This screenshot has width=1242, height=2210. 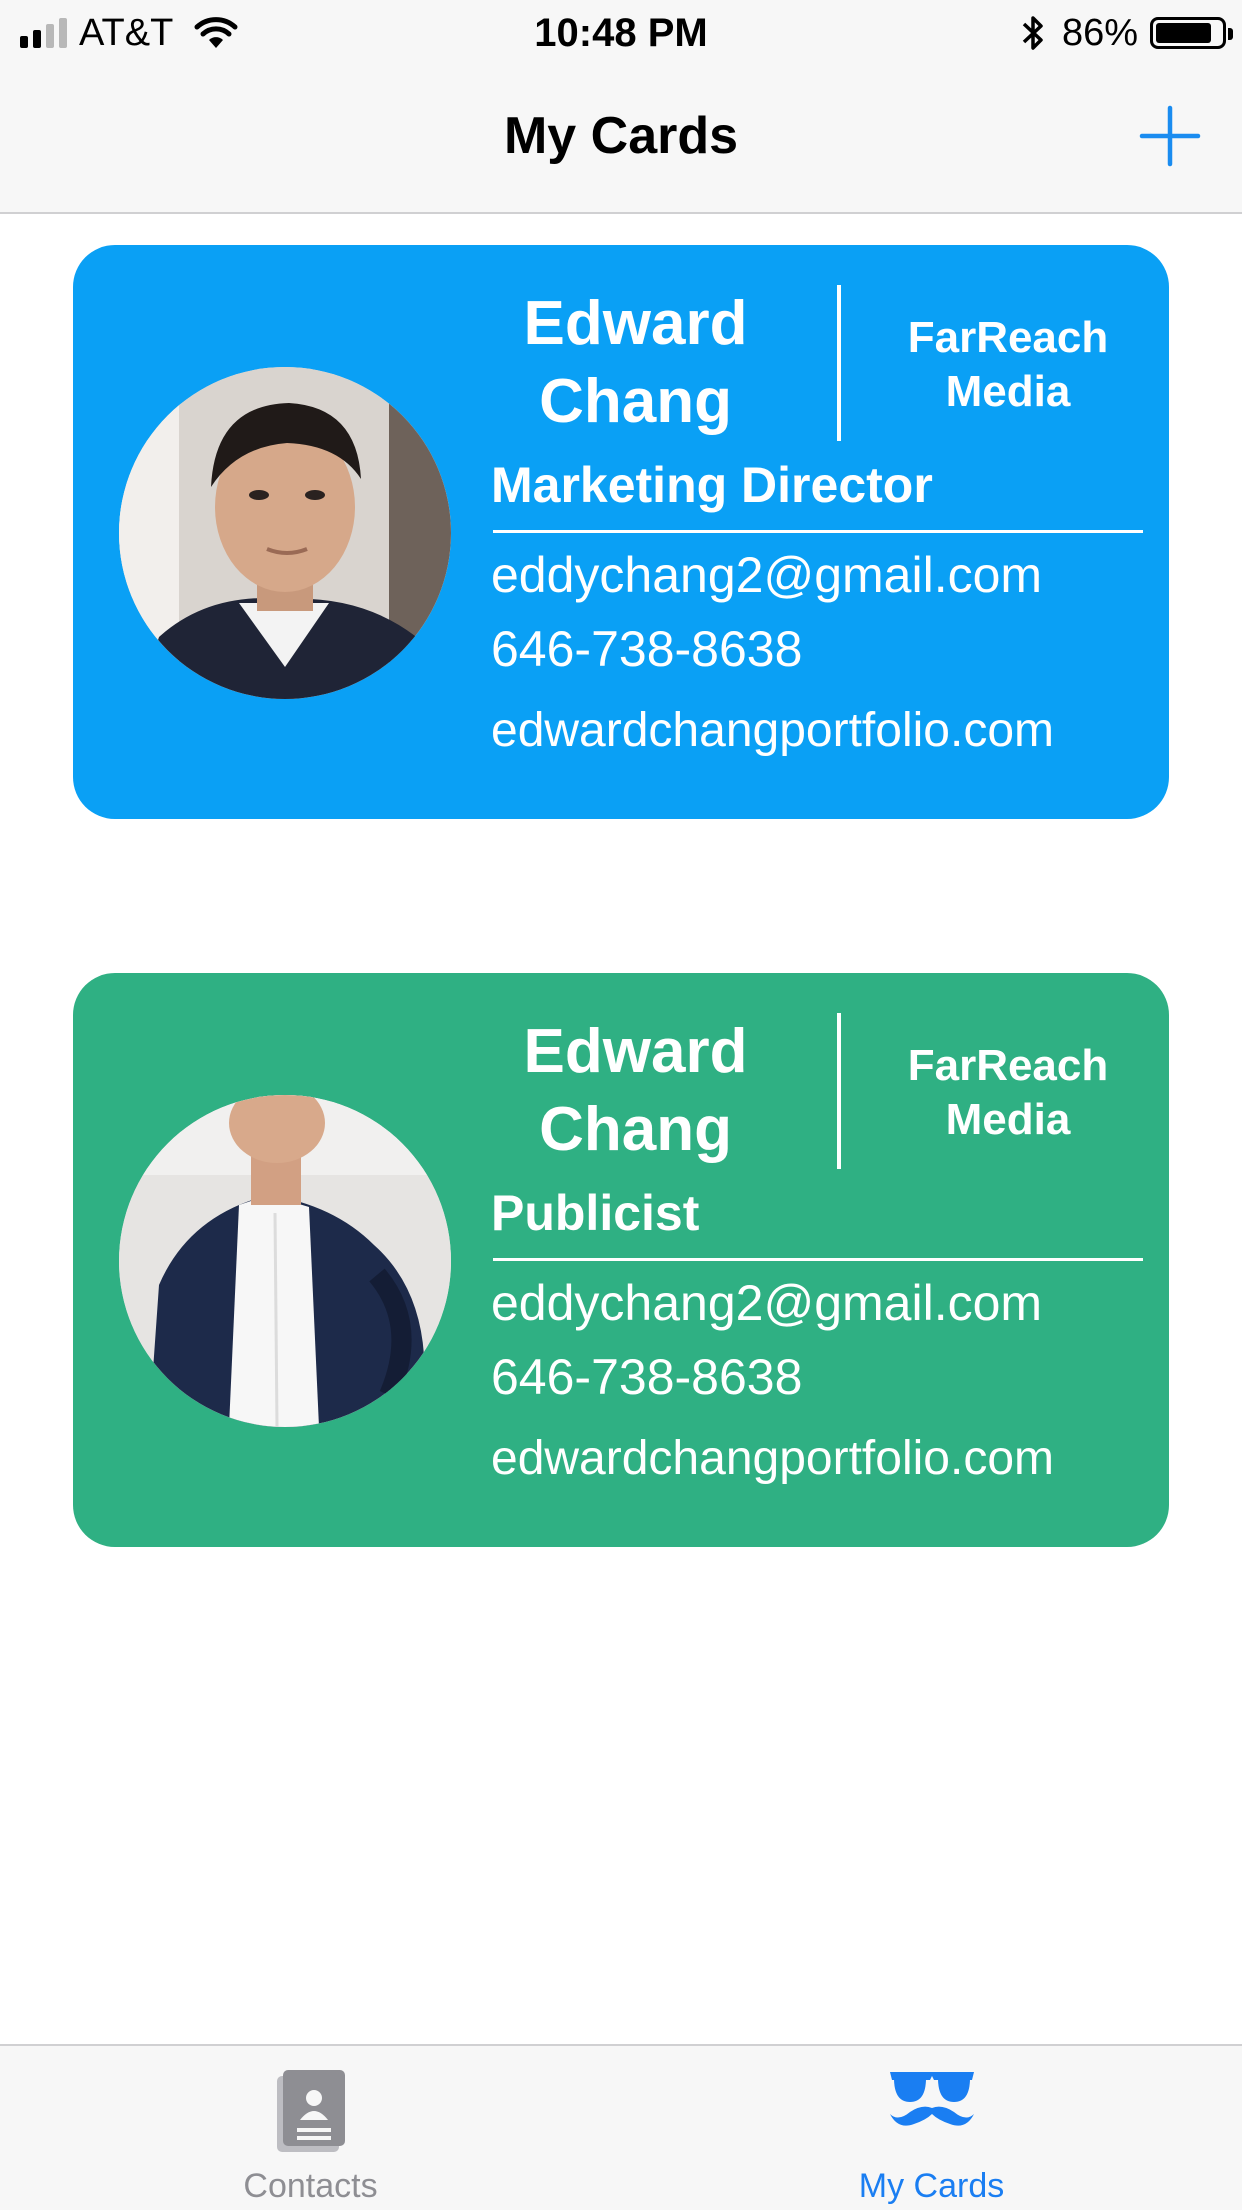 I want to click on tab-contacts: Contacts, so click(x=310, y=2128).